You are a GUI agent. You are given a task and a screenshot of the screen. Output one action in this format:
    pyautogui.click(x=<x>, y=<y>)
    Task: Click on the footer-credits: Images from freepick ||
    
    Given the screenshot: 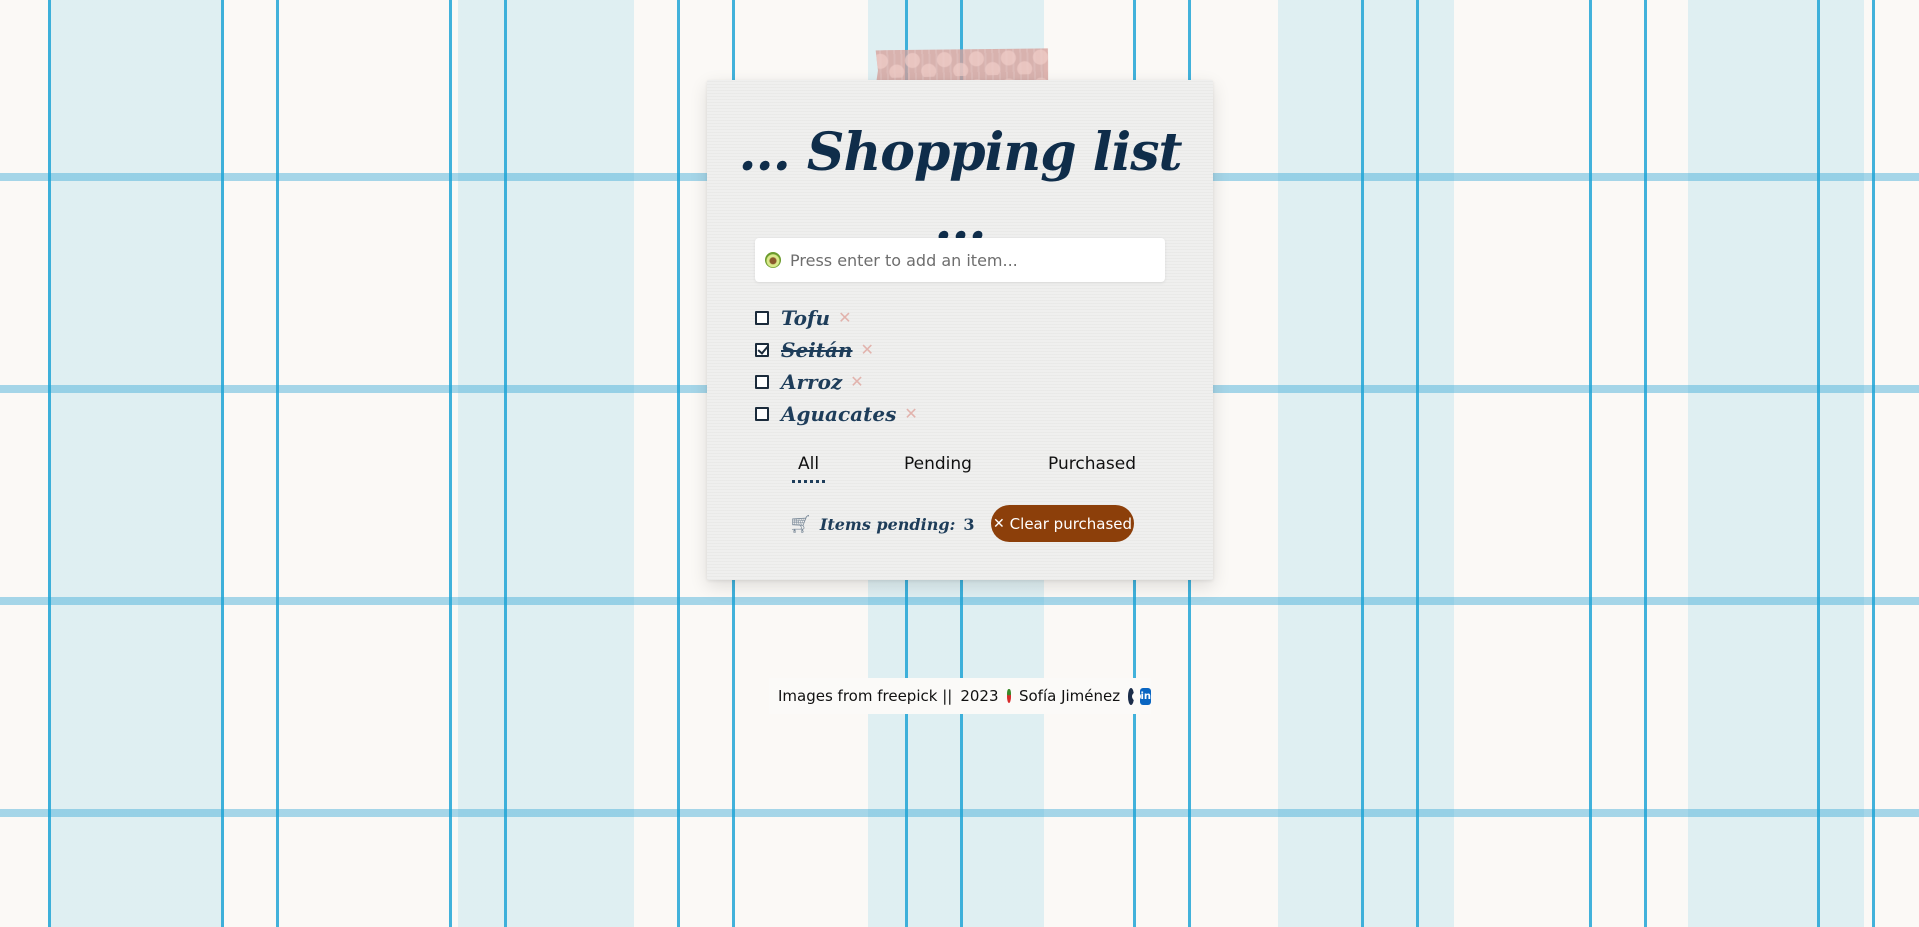 What is the action you would take?
    pyautogui.click(x=865, y=696)
    